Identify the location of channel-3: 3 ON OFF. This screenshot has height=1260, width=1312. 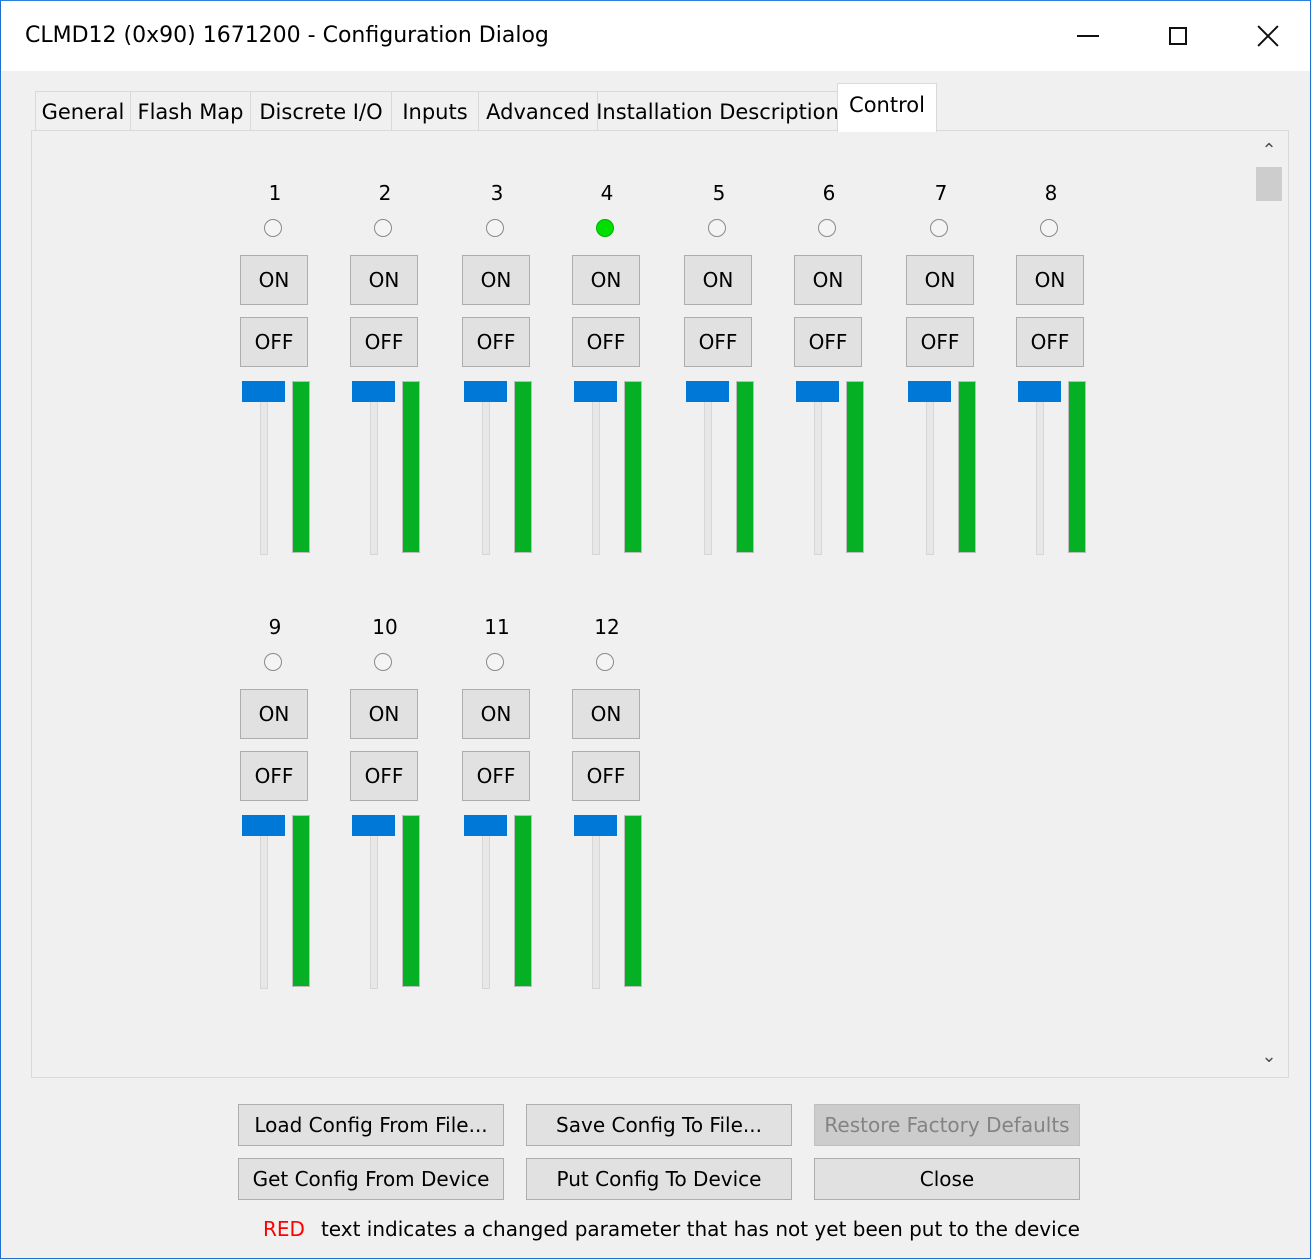
(497, 391).